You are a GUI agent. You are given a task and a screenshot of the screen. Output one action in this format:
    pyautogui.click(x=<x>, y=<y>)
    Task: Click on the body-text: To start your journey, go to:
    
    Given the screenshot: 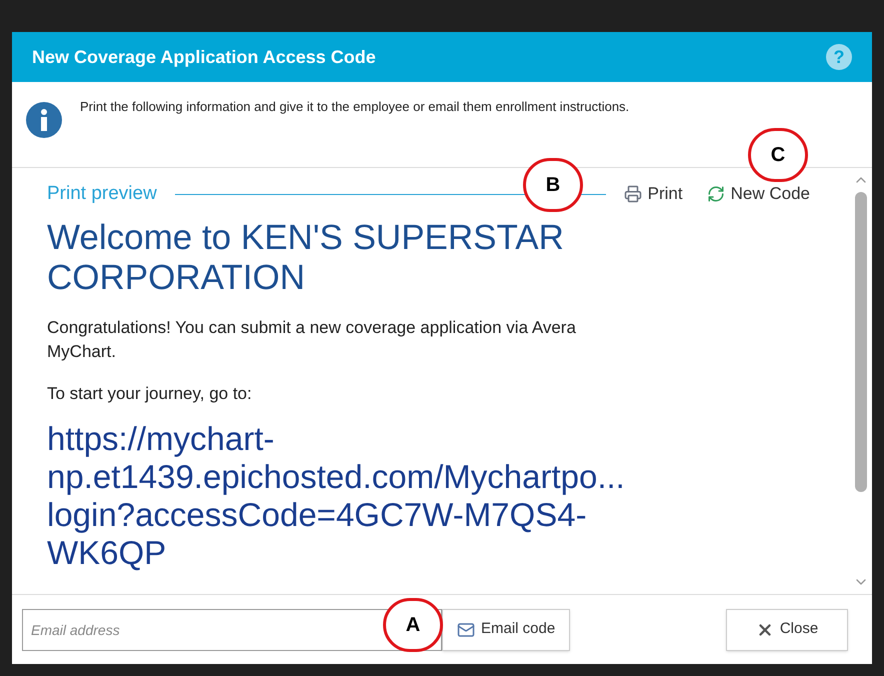 What is the action you would take?
    pyautogui.click(x=150, y=394)
    